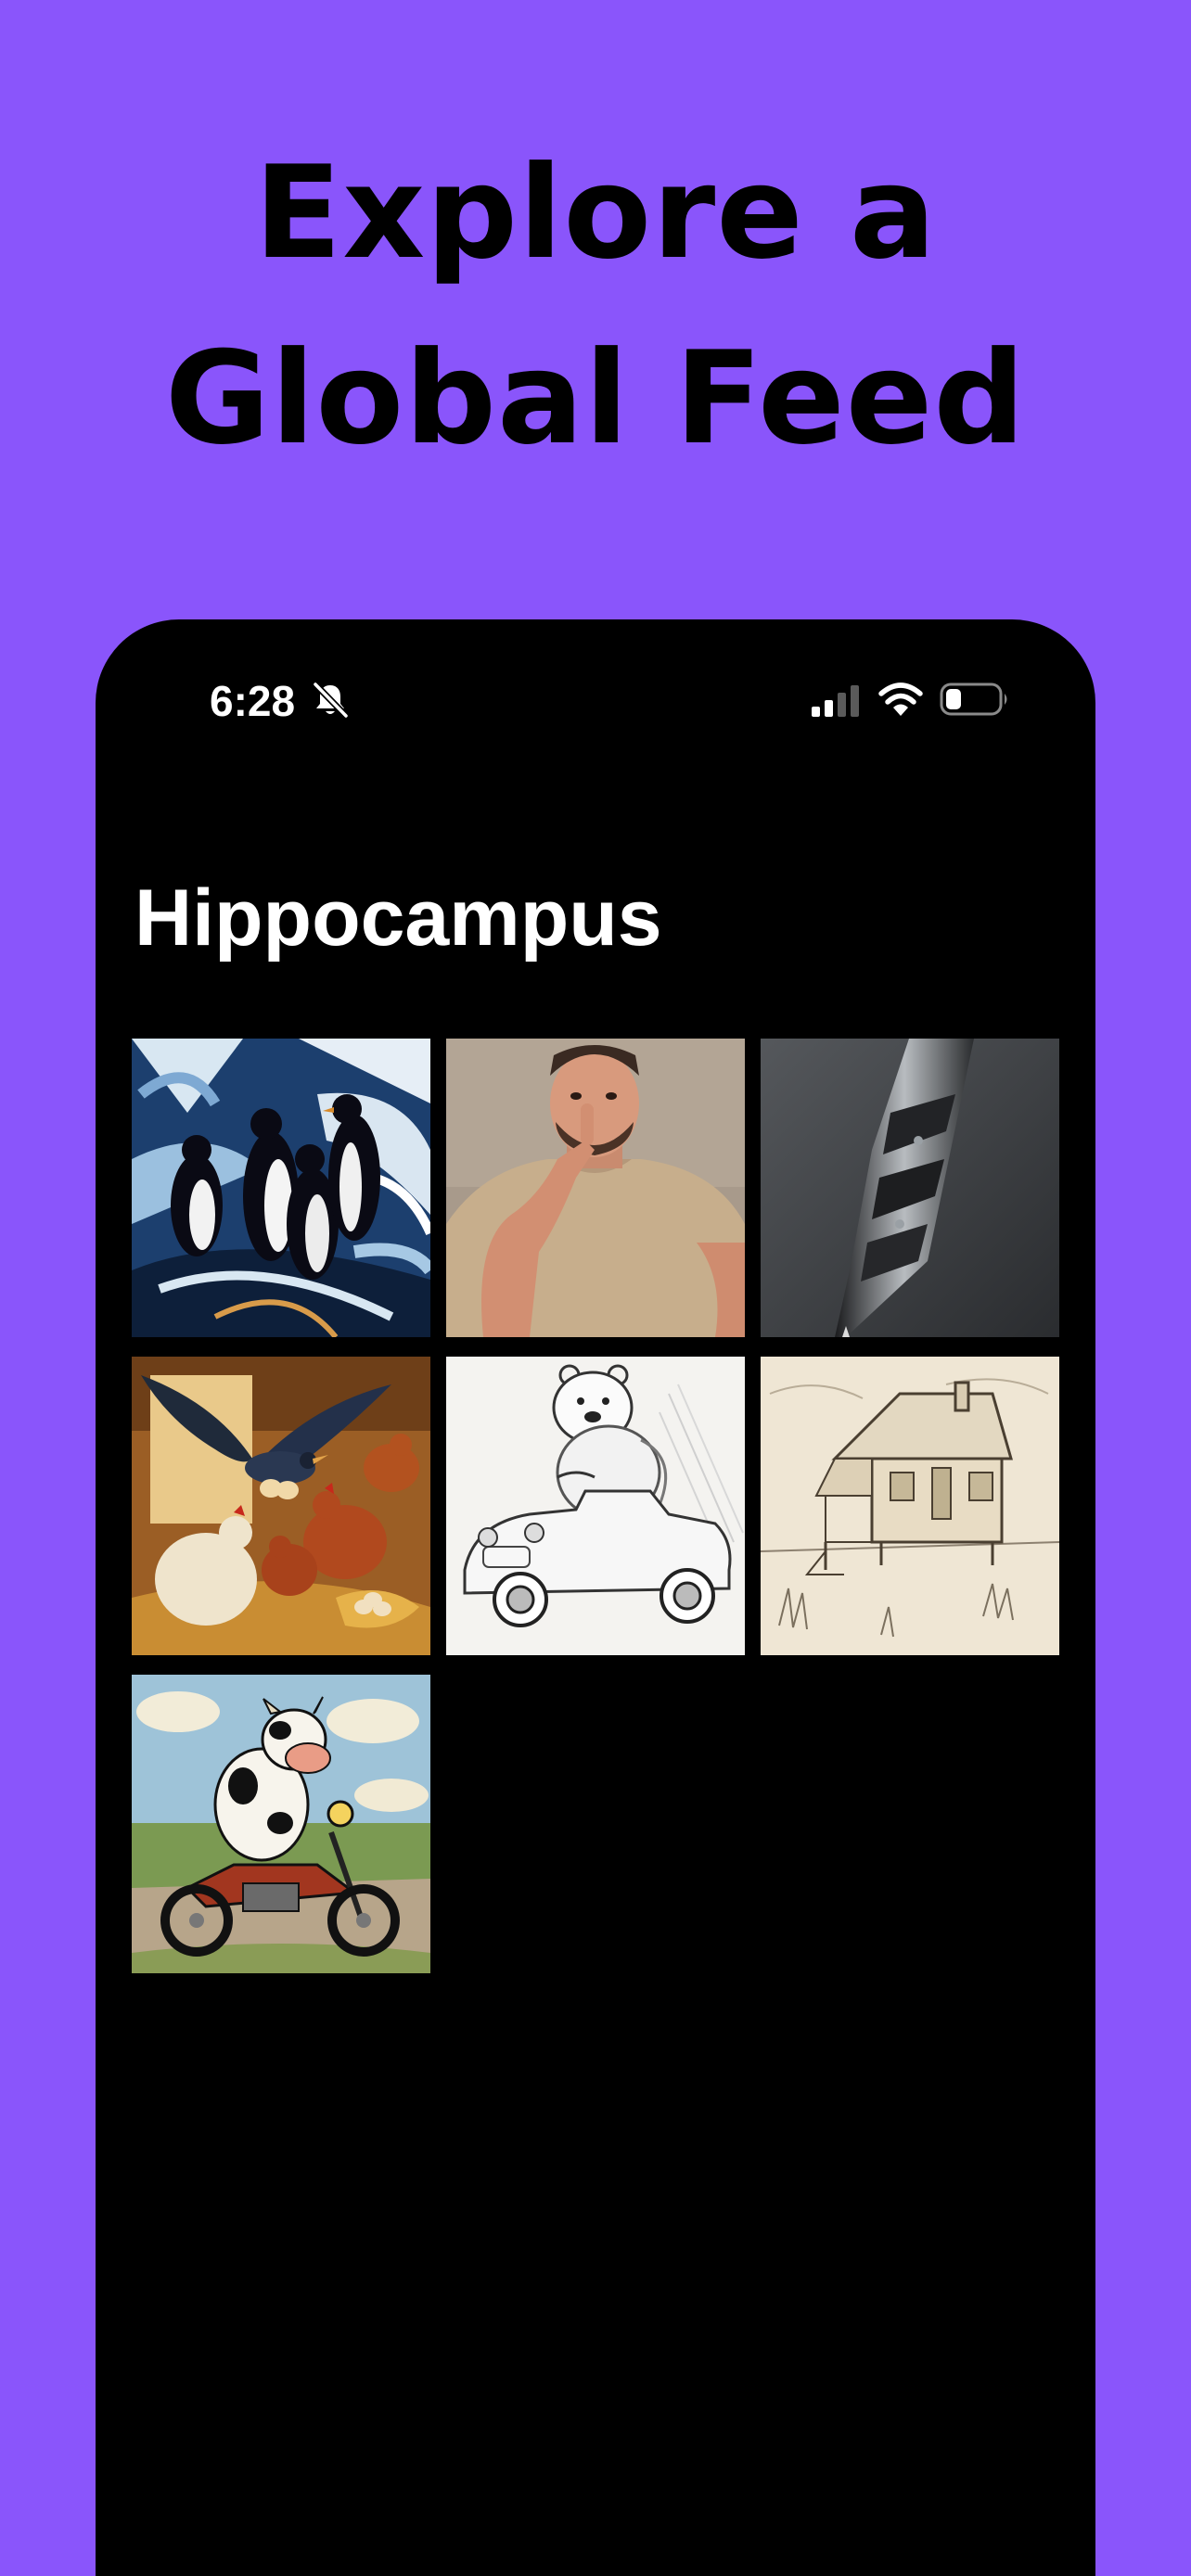 The width and height of the screenshot is (1191, 2576). Describe the element at coordinates (595, 212) in the screenshot. I see `headline-line-1: Explore a` at that location.